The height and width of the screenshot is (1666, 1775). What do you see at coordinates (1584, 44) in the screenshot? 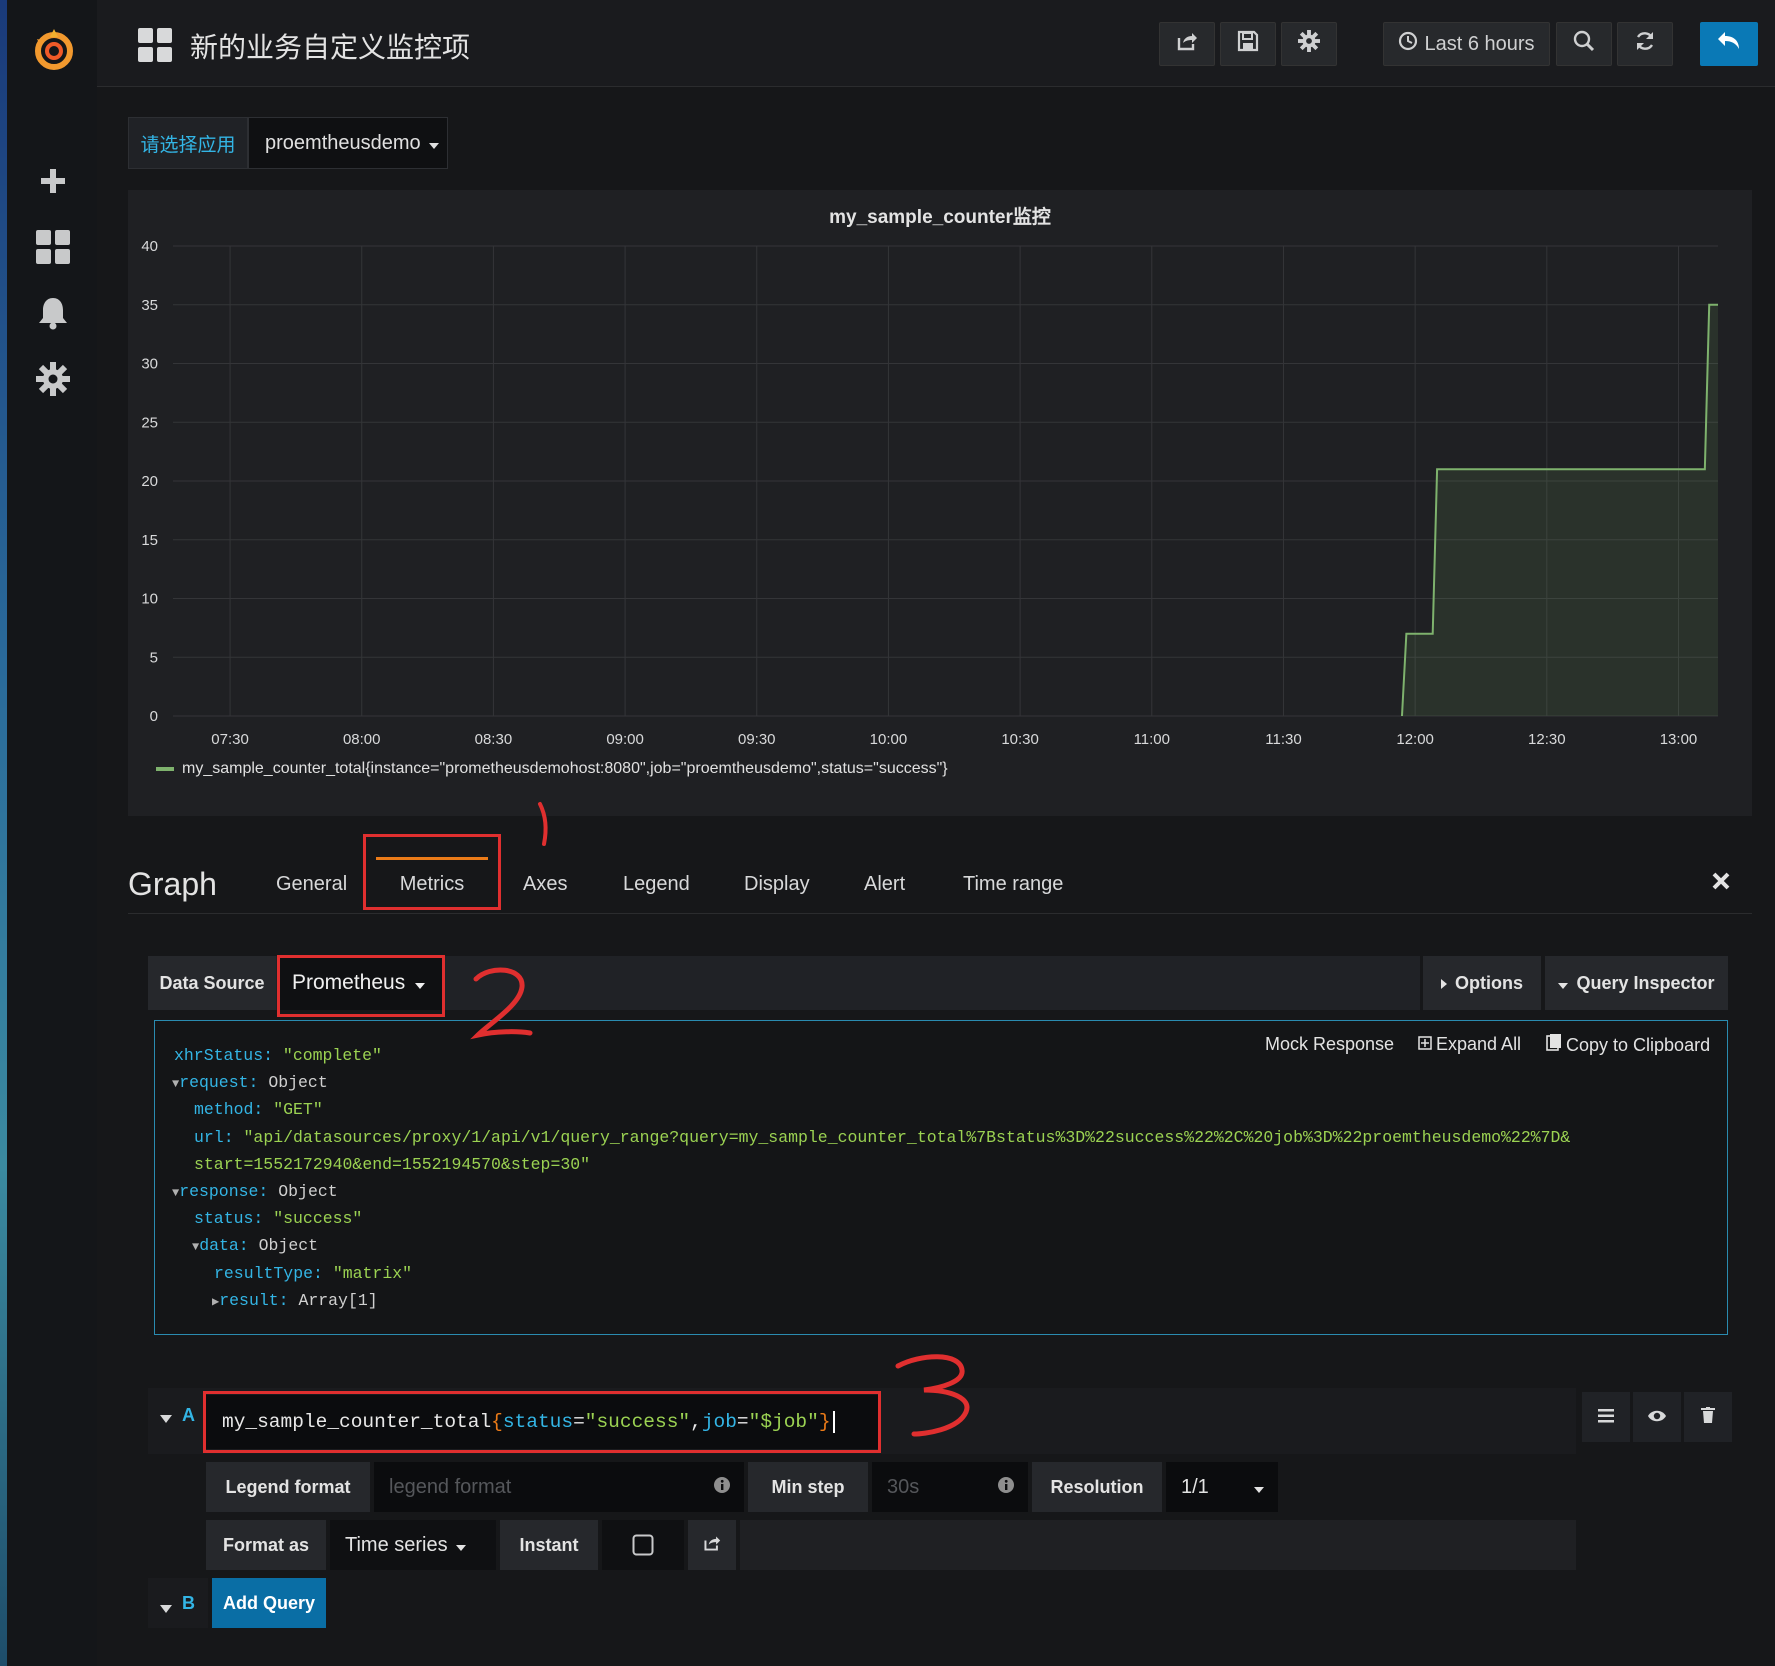
I see `zoom-out-button` at bounding box center [1584, 44].